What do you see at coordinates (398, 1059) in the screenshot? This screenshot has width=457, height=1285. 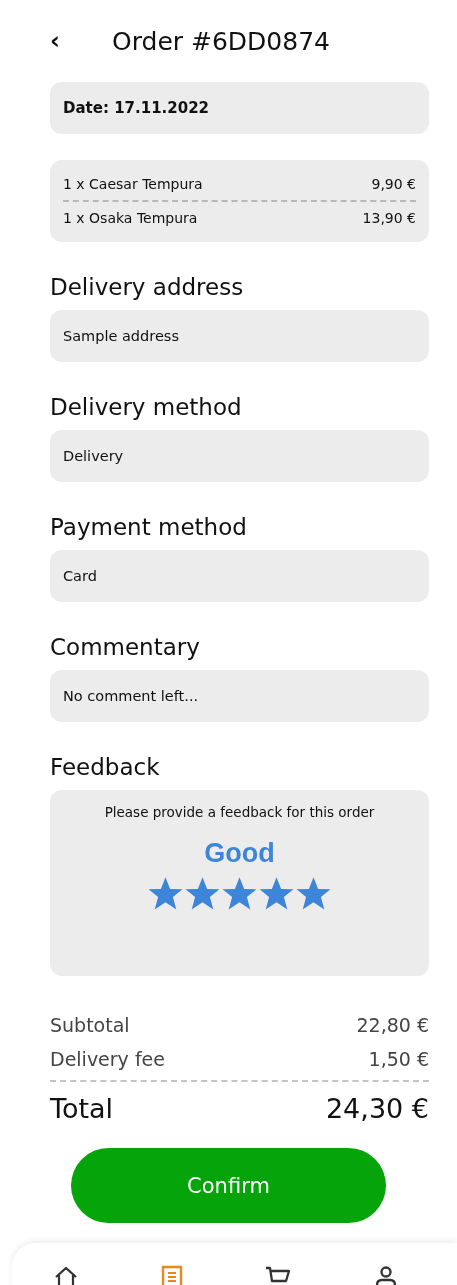 I see `summary-value: 1,50 €` at bounding box center [398, 1059].